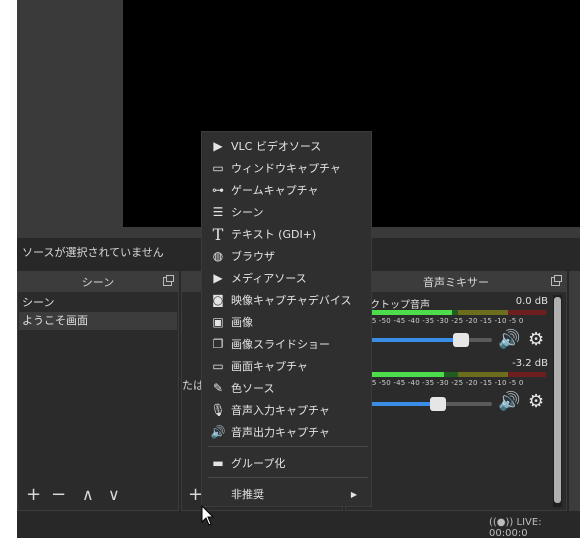 The image size is (580, 550). What do you see at coordinates (287, 388) in the screenshot?
I see `menu-item: ✎ 色ソース` at bounding box center [287, 388].